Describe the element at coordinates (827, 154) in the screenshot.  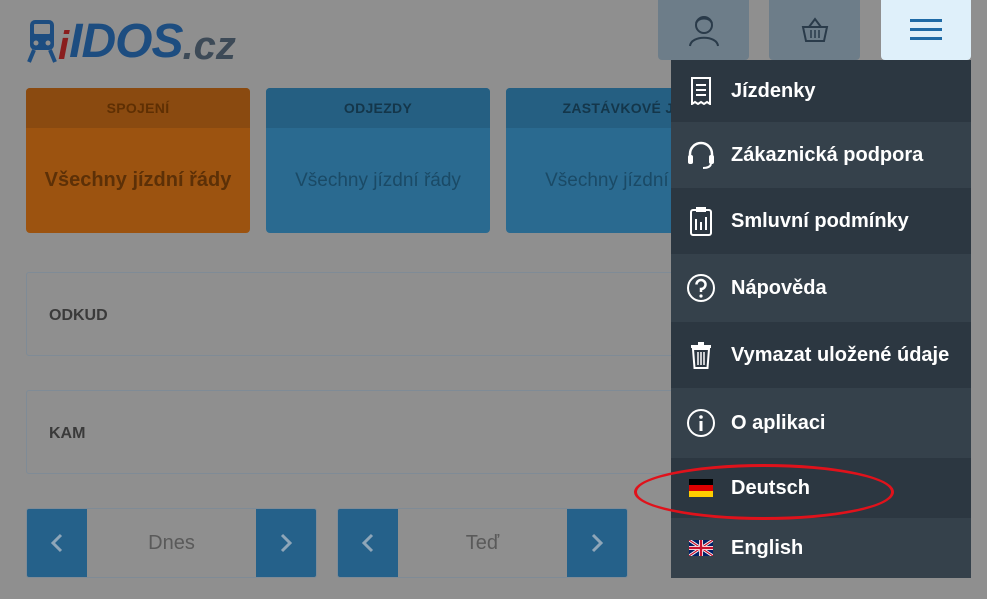
I see `menu-item-label: Zákaznická podpora` at that location.